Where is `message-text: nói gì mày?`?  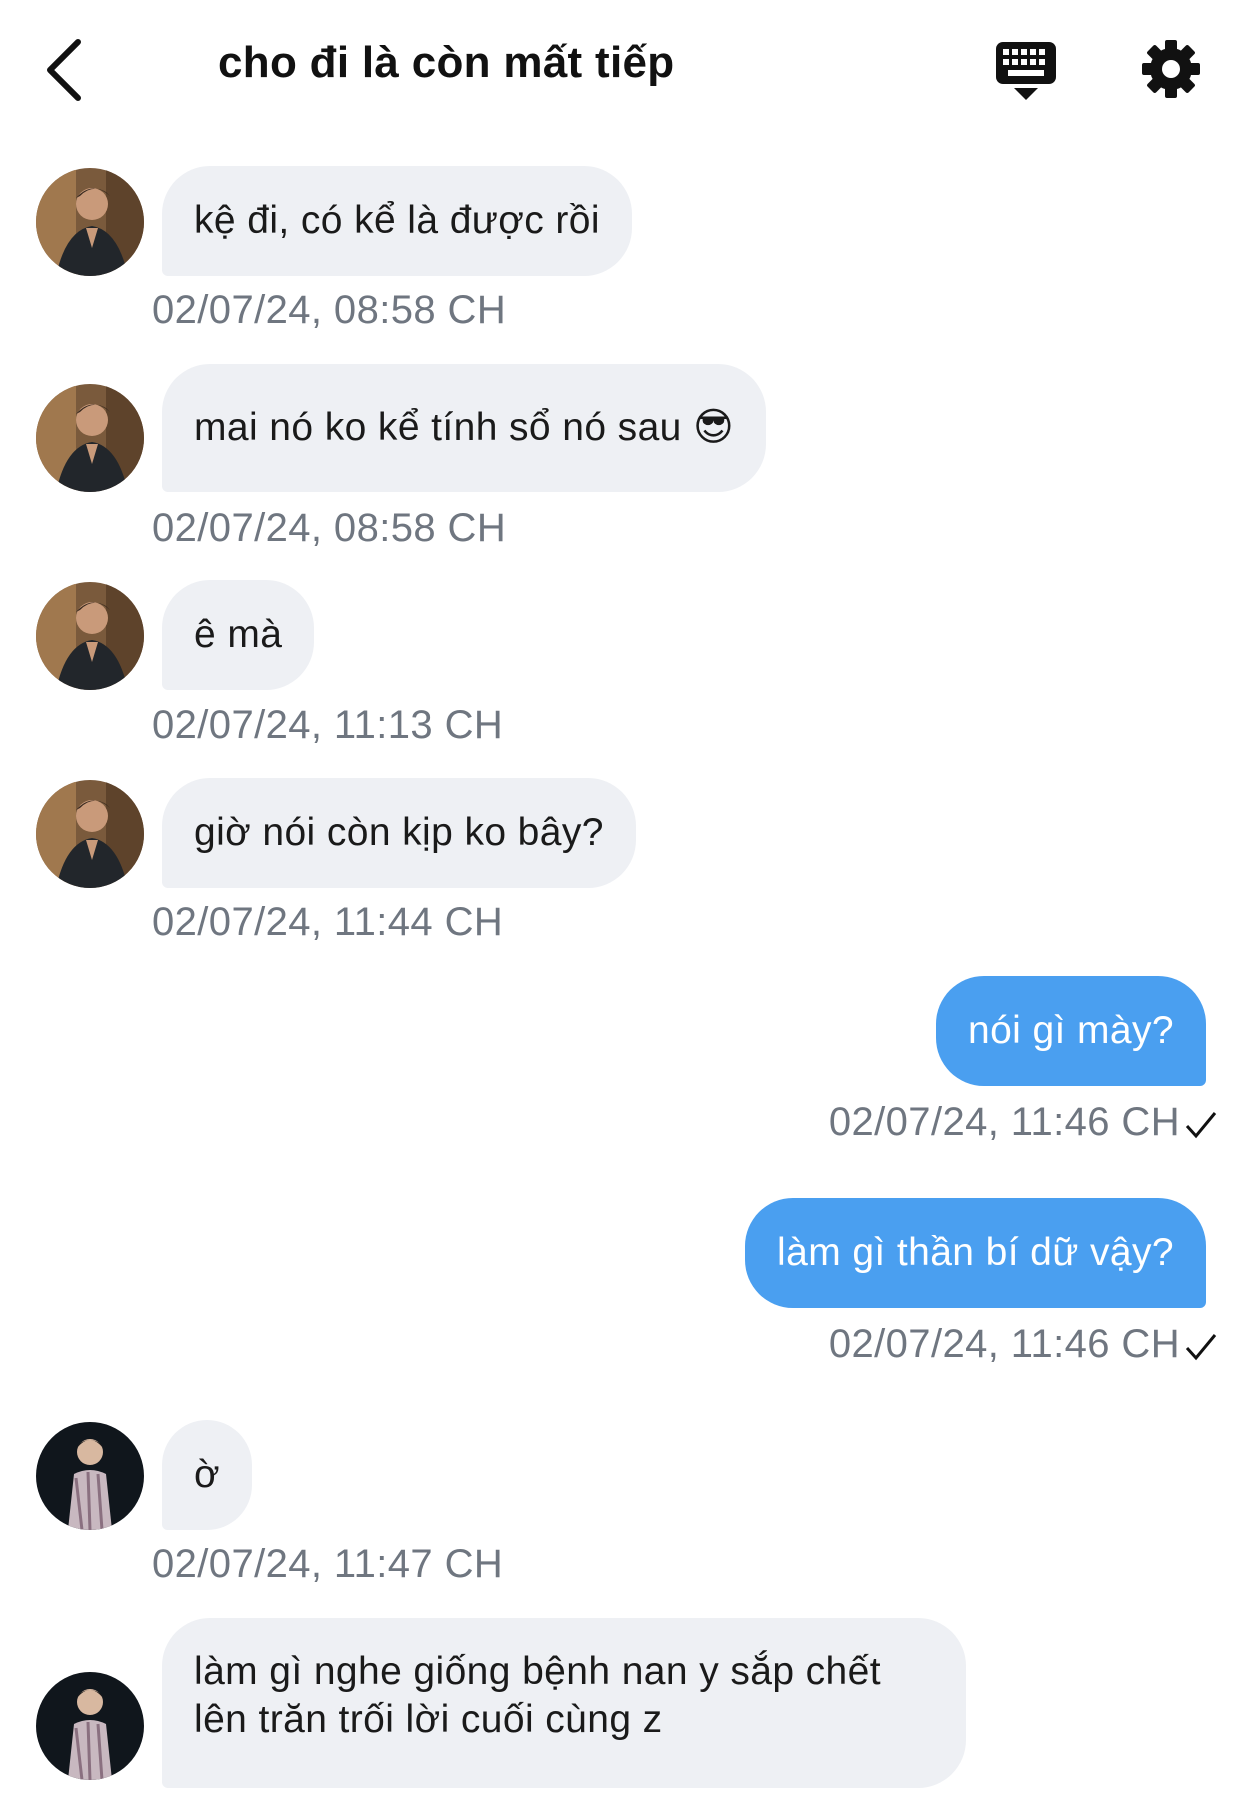 message-text: nói gì mày? is located at coordinates (1070, 1030).